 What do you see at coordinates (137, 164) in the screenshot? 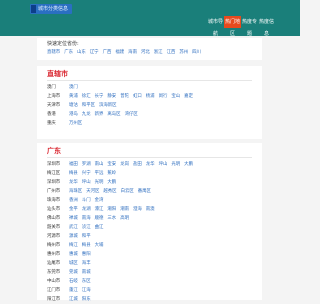
I see `district-link: 盐田` at bounding box center [137, 164].